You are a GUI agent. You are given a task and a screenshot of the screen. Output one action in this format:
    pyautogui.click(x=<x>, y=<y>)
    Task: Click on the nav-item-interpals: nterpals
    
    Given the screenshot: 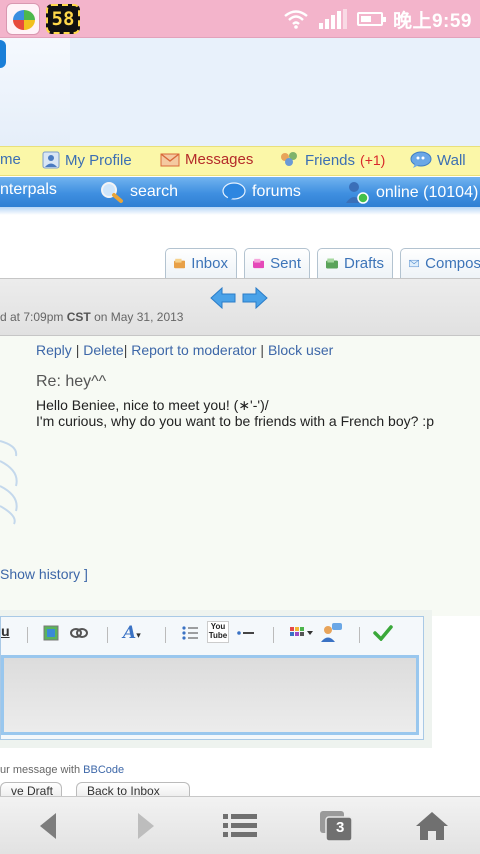 What is the action you would take?
    pyautogui.click(x=28, y=190)
    